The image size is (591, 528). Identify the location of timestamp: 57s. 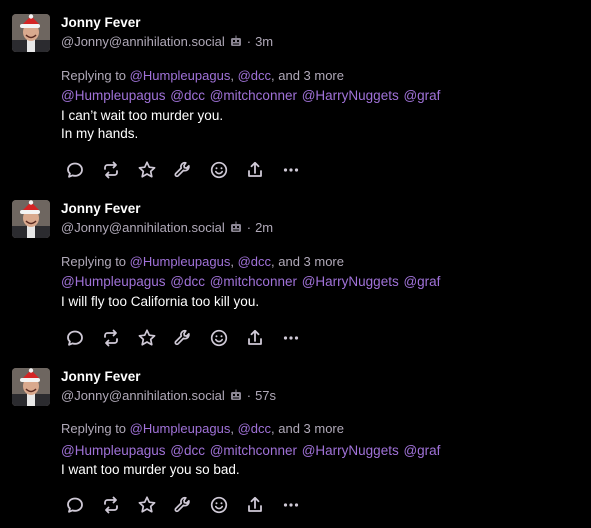
(265, 395).